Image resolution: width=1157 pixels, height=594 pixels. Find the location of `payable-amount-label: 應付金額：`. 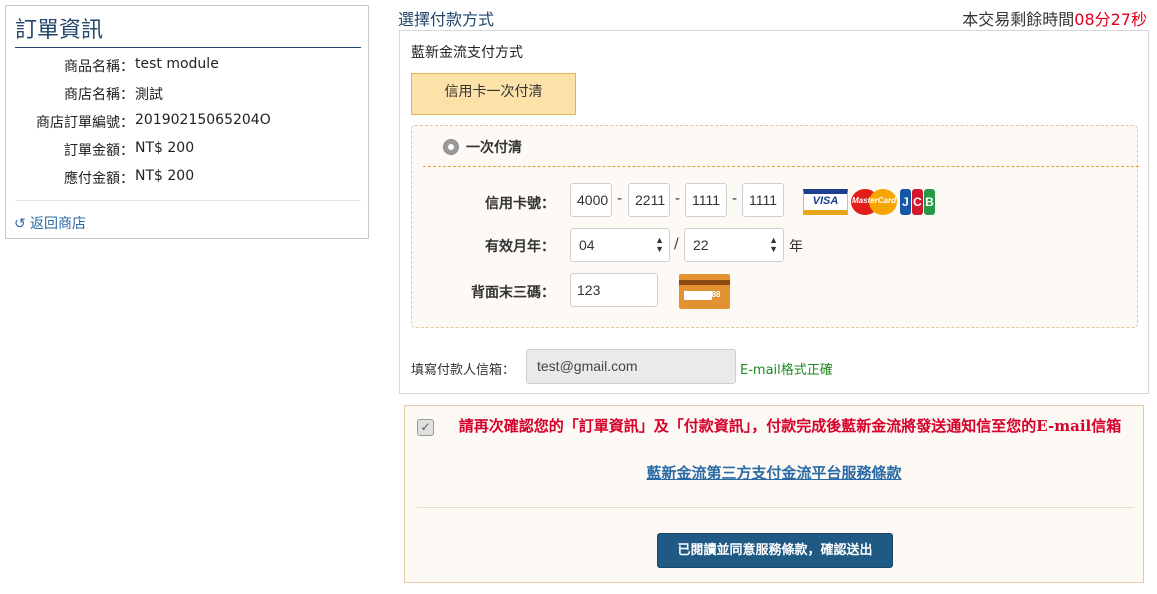

payable-amount-label: 應付金額： is located at coordinates (99, 179).